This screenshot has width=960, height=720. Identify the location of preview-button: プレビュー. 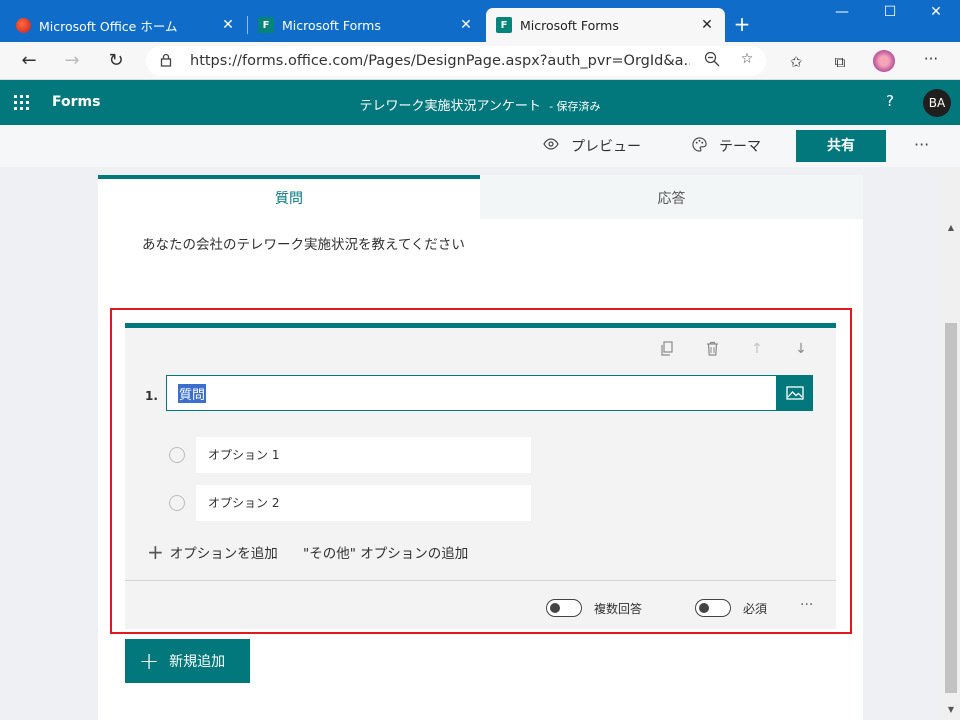
(592, 146).